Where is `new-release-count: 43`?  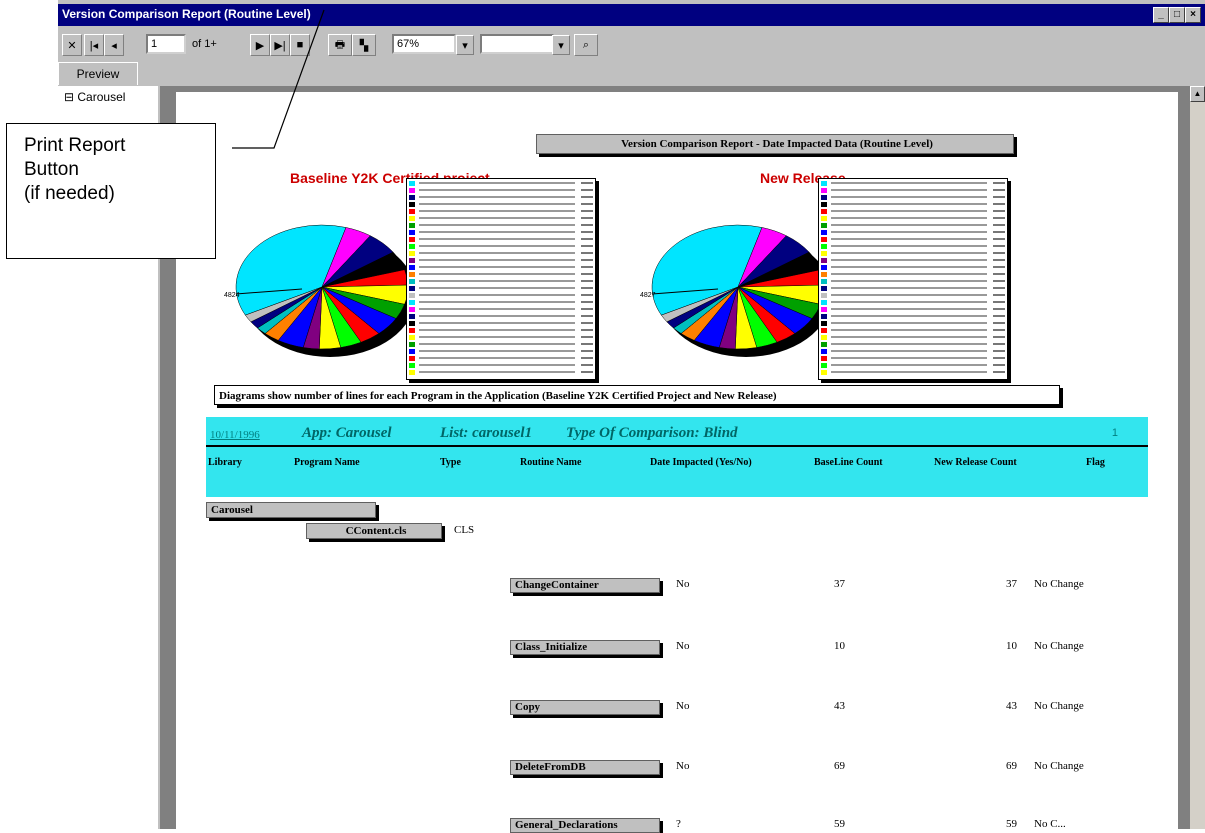 new-release-count: 43 is located at coordinates (1011, 706).